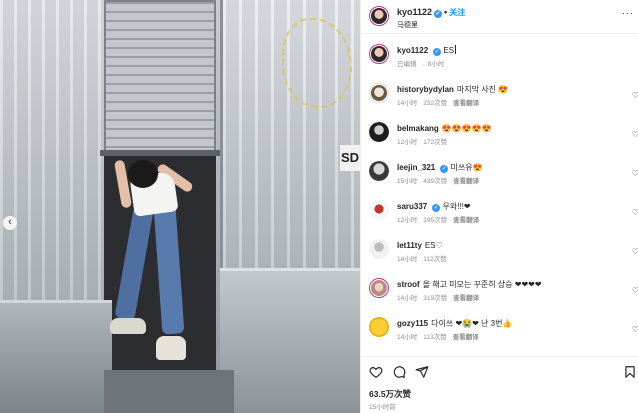 The height and width of the screenshot is (413, 638). What do you see at coordinates (418, 128) in the screenshot?
I see `comment-username: belmakang` at bounding box center [418, 128].